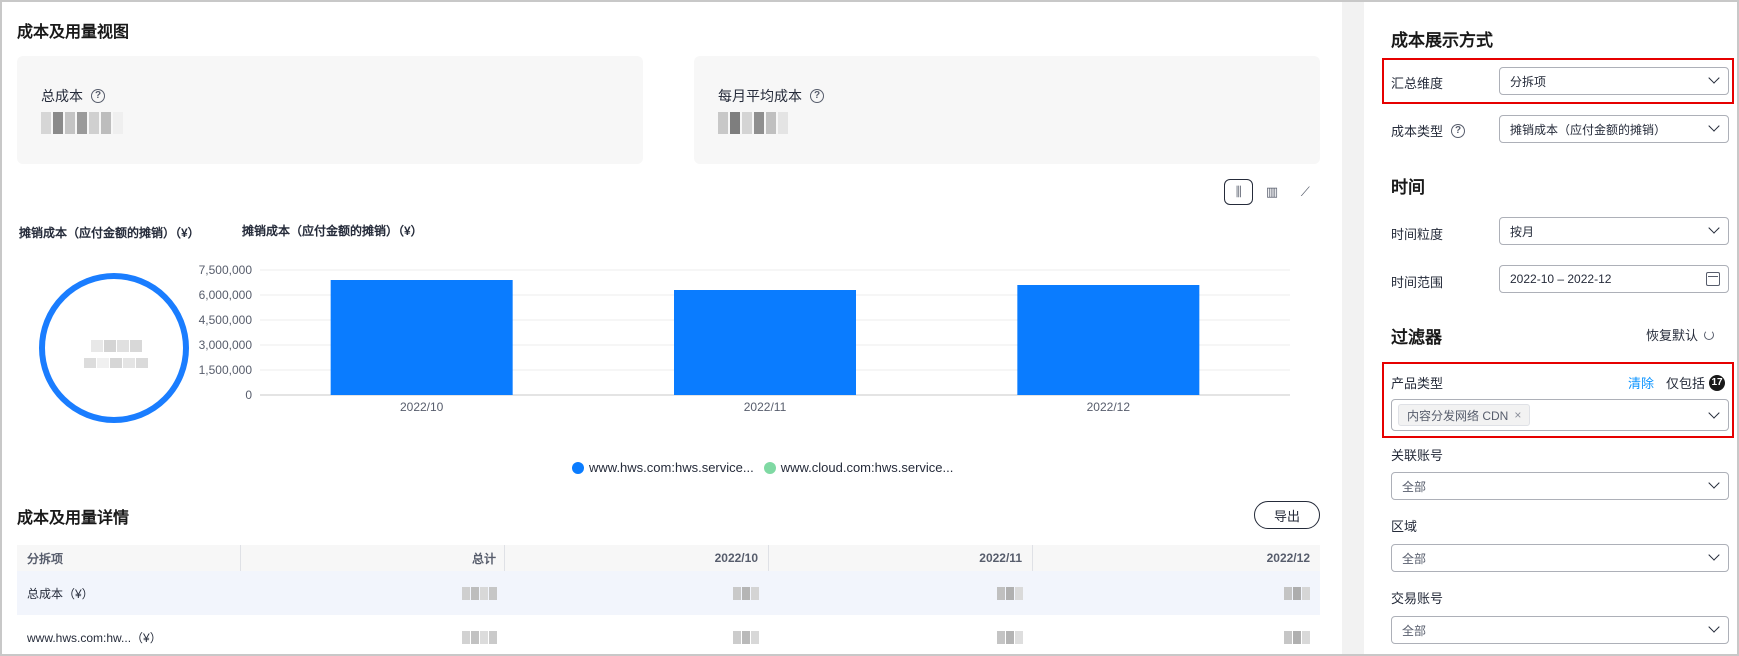 The image size is (1739, 656). I want to click on monthly-average-cost-value-masked, so click(753, 123).